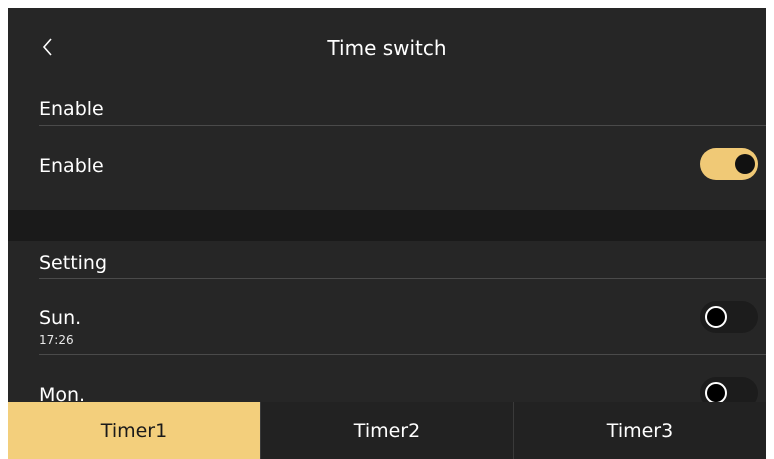  What do you see at coordinates (71, 109) in the screenshot?
I see `section-header-enable: Enable` at bounding box center [71, 109].